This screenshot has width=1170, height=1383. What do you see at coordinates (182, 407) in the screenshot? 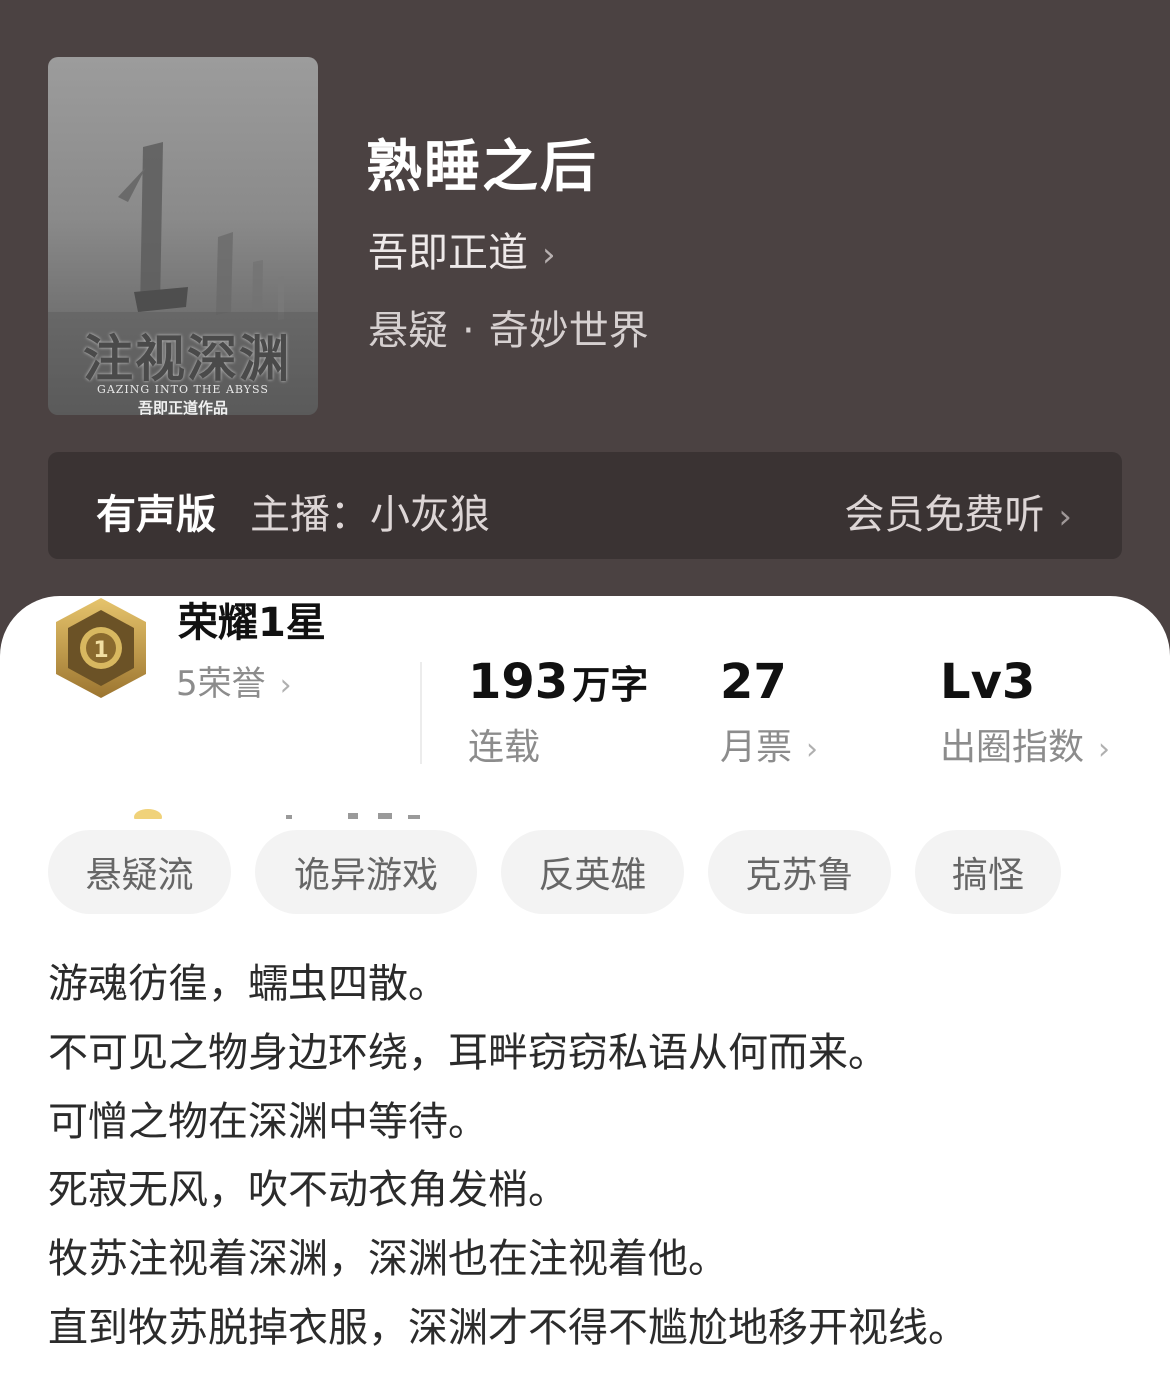
I see `cover-author-art: 吾即正道作品` at bounding box center [182, 407].